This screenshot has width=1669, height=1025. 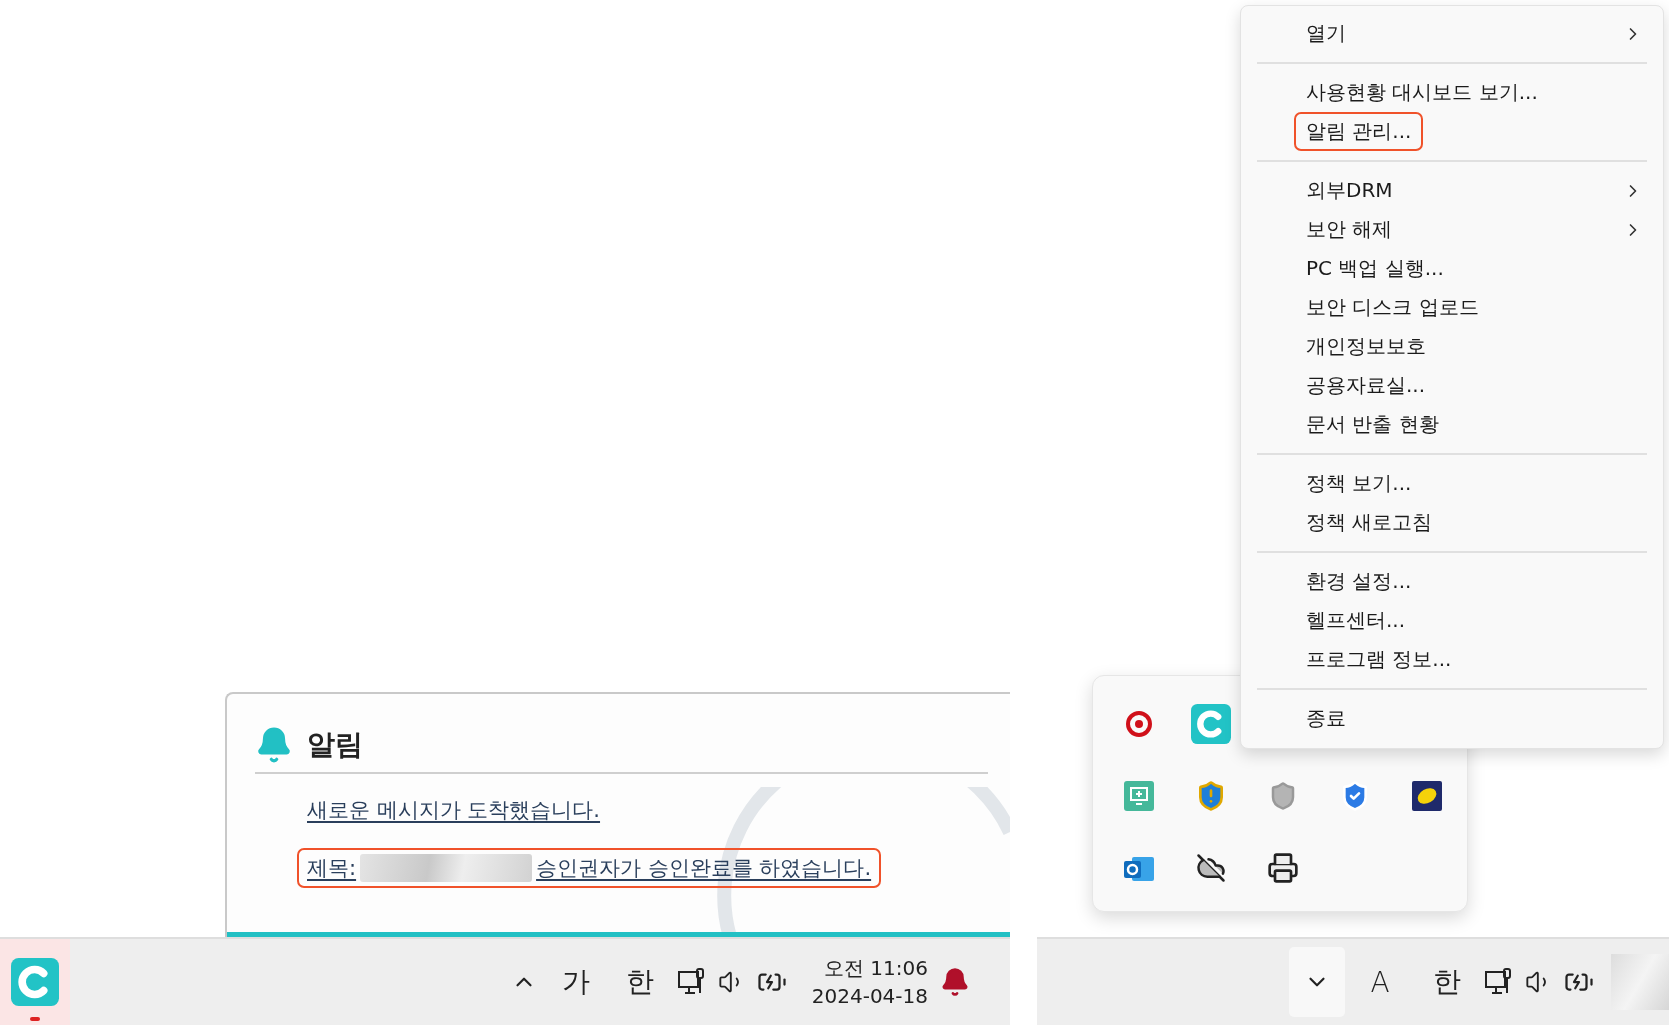 What do you see at coordinates (1392, 307) in the screenshot?
I see `menu-item: 보안 디스크 업로드` at bounding box center [1392, 307].